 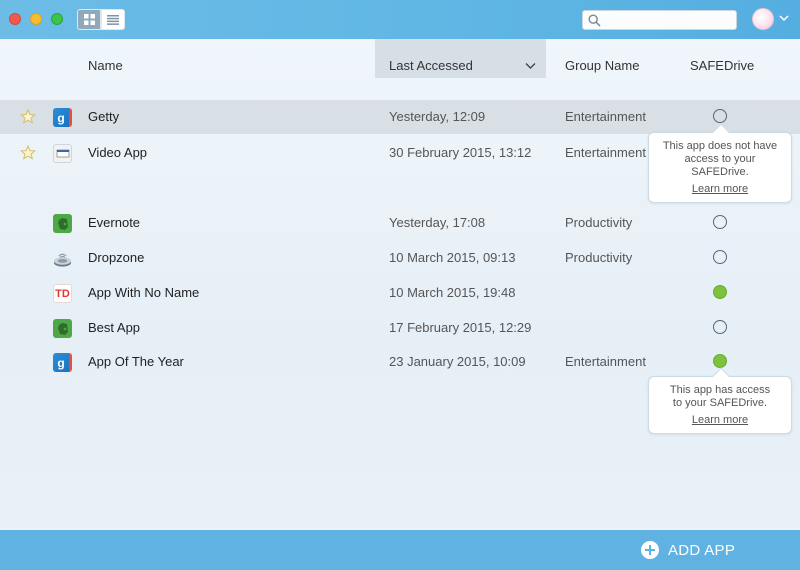 I want to click on search-box, so click(x=659, y=20).